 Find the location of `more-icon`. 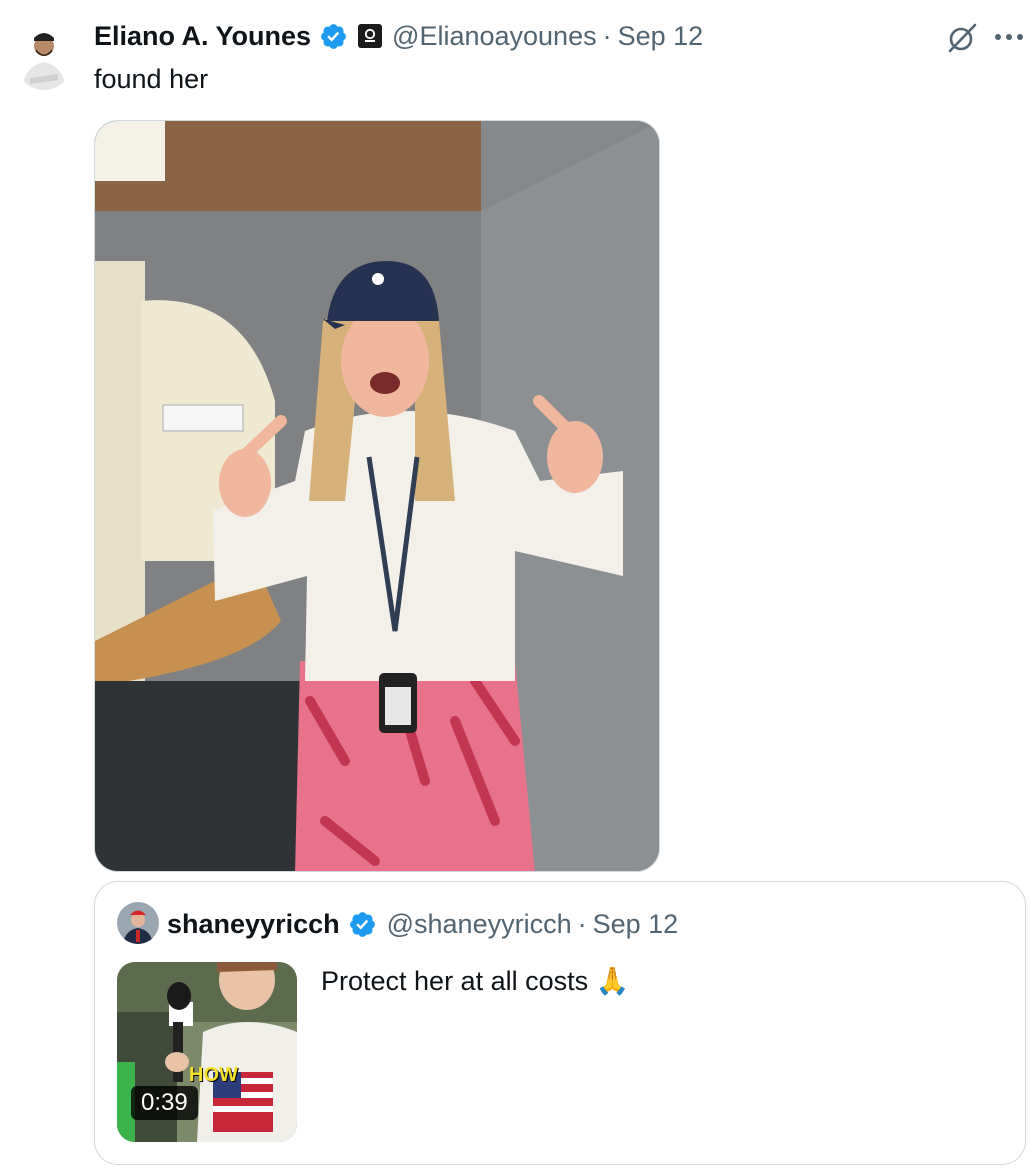

more-icon is located at coordinates (1009, 37).